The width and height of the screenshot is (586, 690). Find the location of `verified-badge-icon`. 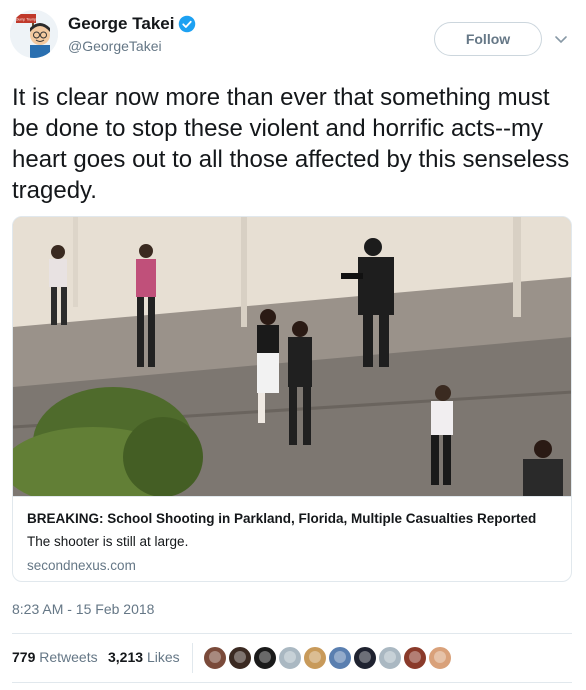

verified-badge-icon is located at coordinates (187, 24).